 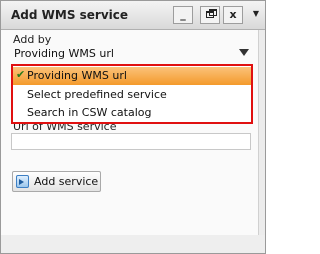 What do you see at coordinates (21, 74) in the screenshot?
I see `check-icon: ✔` at bounding box center [21, 74].